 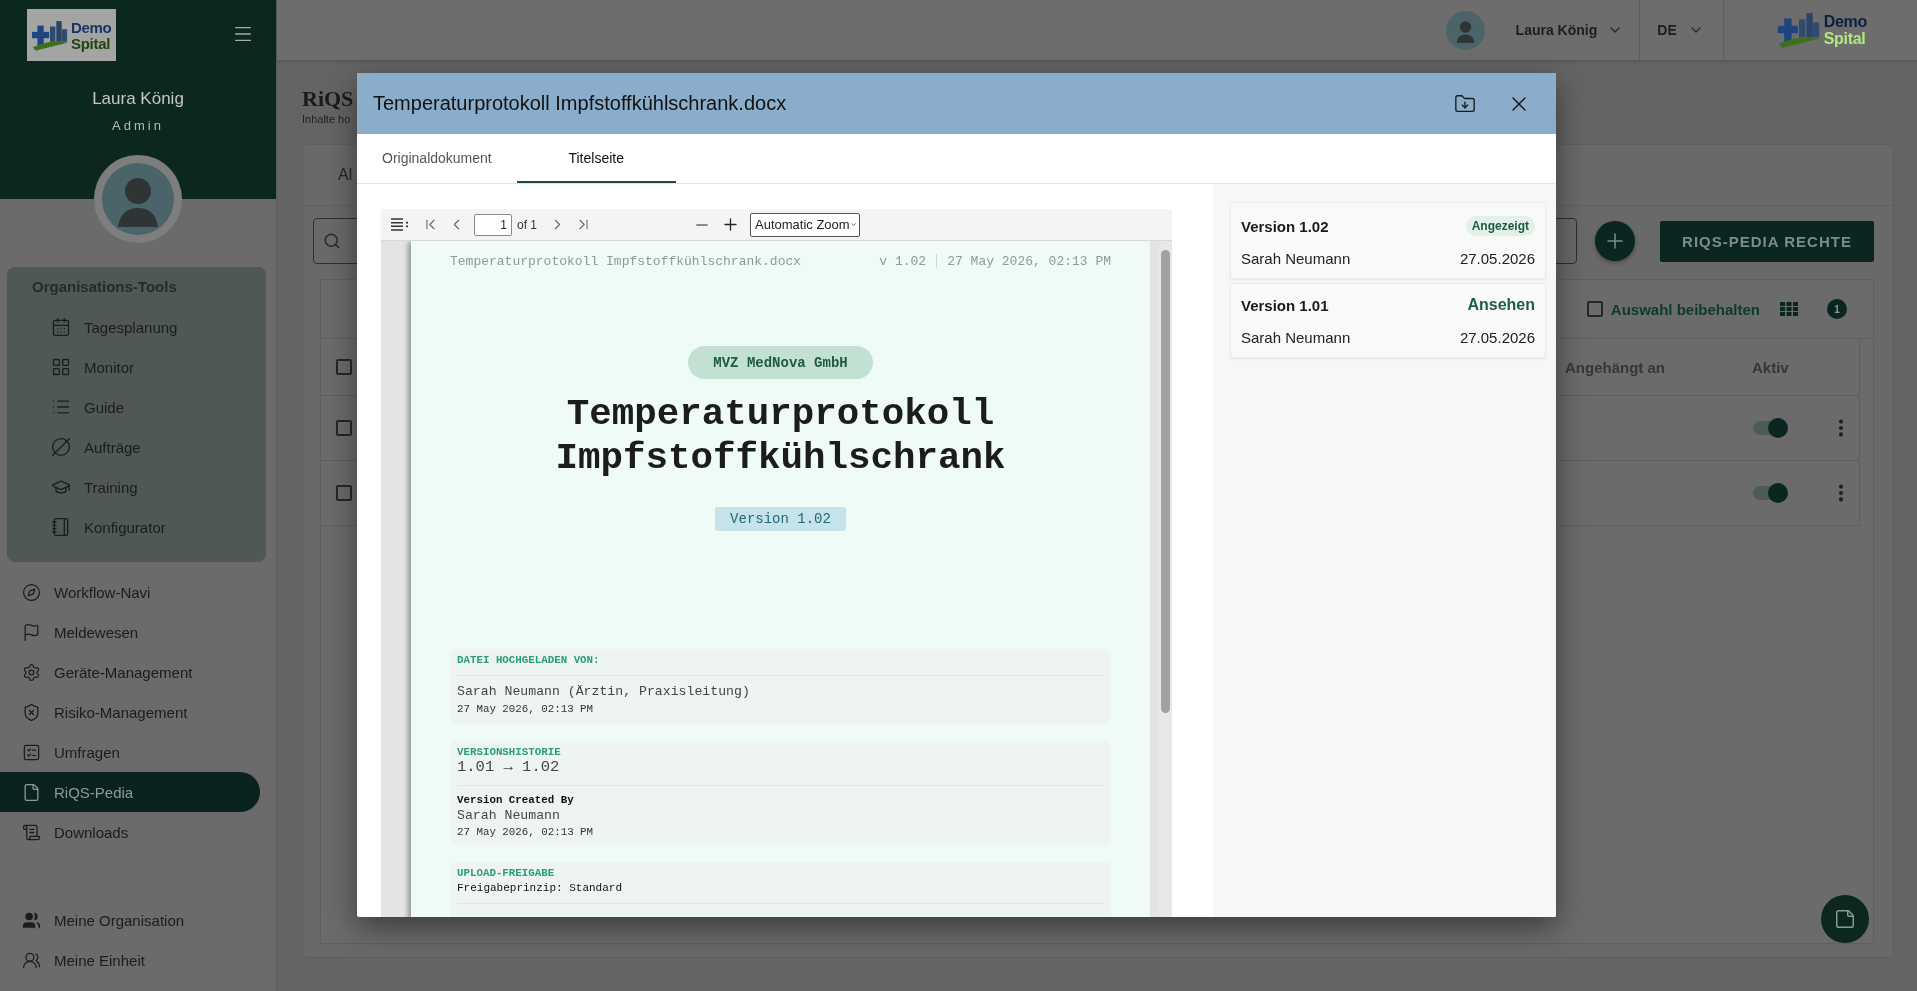 What do you see at coordinates (596, 158) in the screenshot?
I see `tab: Titelseite` at bounding box center [596, 158].